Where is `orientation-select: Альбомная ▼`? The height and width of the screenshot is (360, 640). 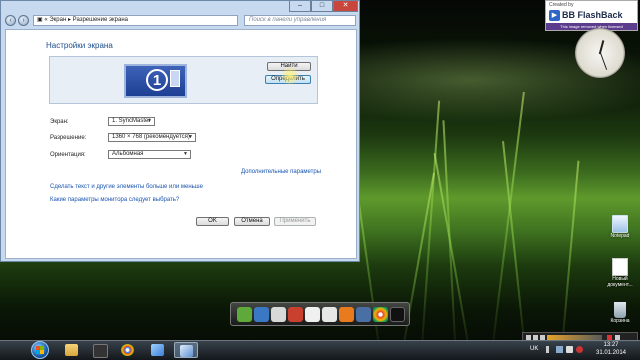
orientation-select: Альбомная ▼ is located at coordinates (149, 154).